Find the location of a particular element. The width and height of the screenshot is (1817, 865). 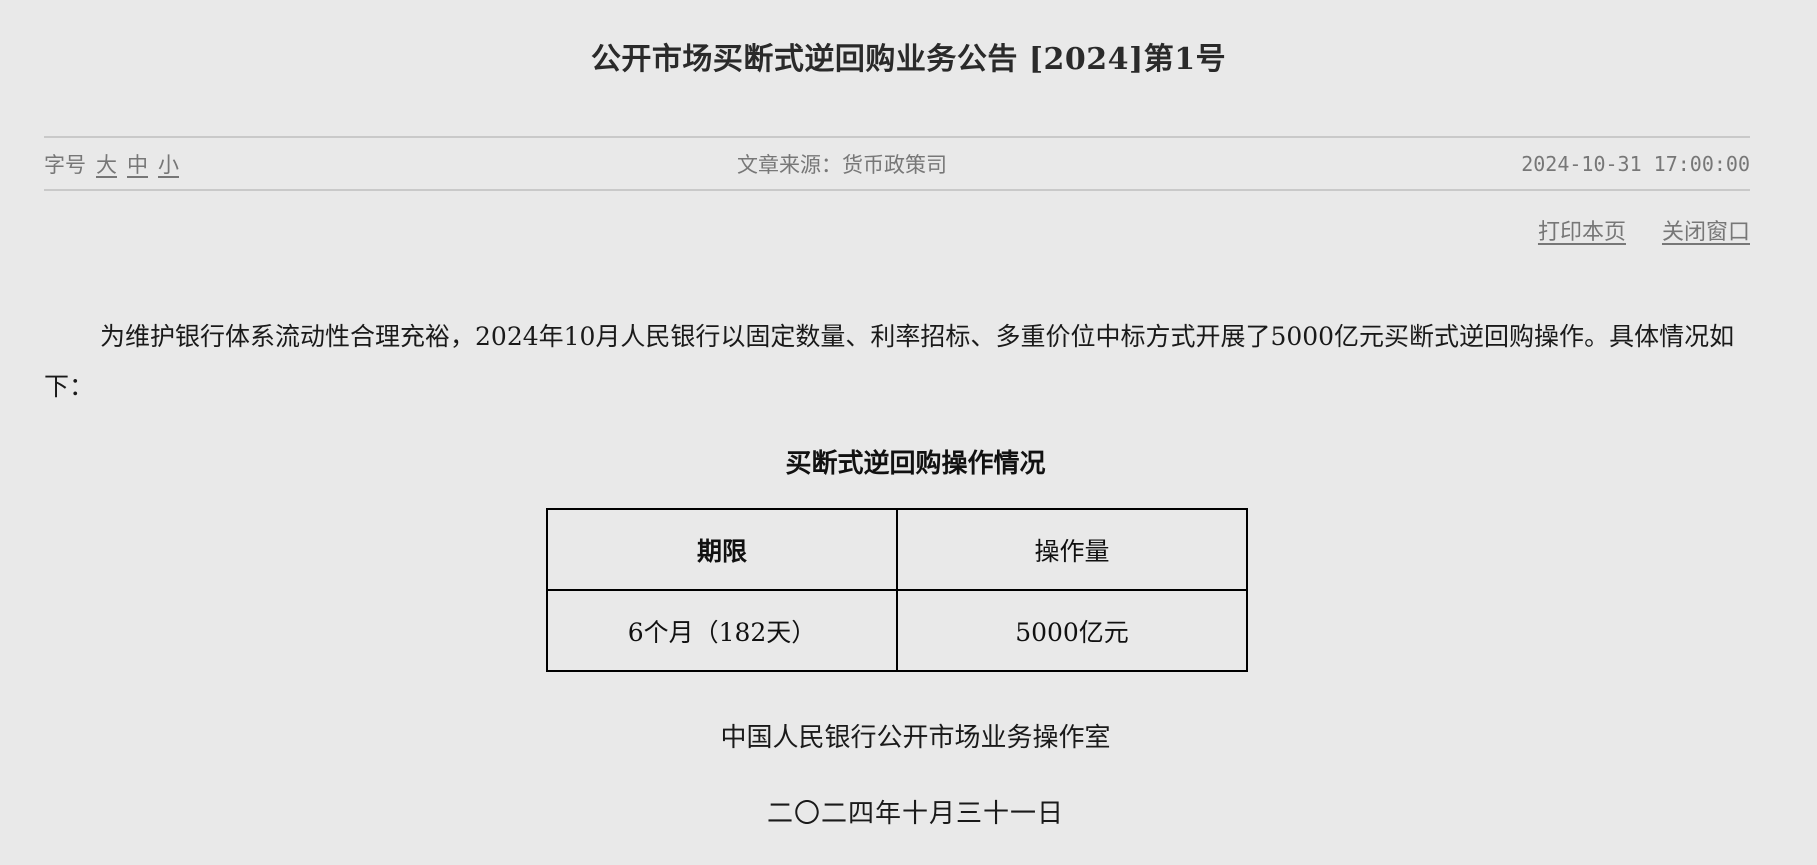

header-term: 期限 is located at coordinates (722, 549).